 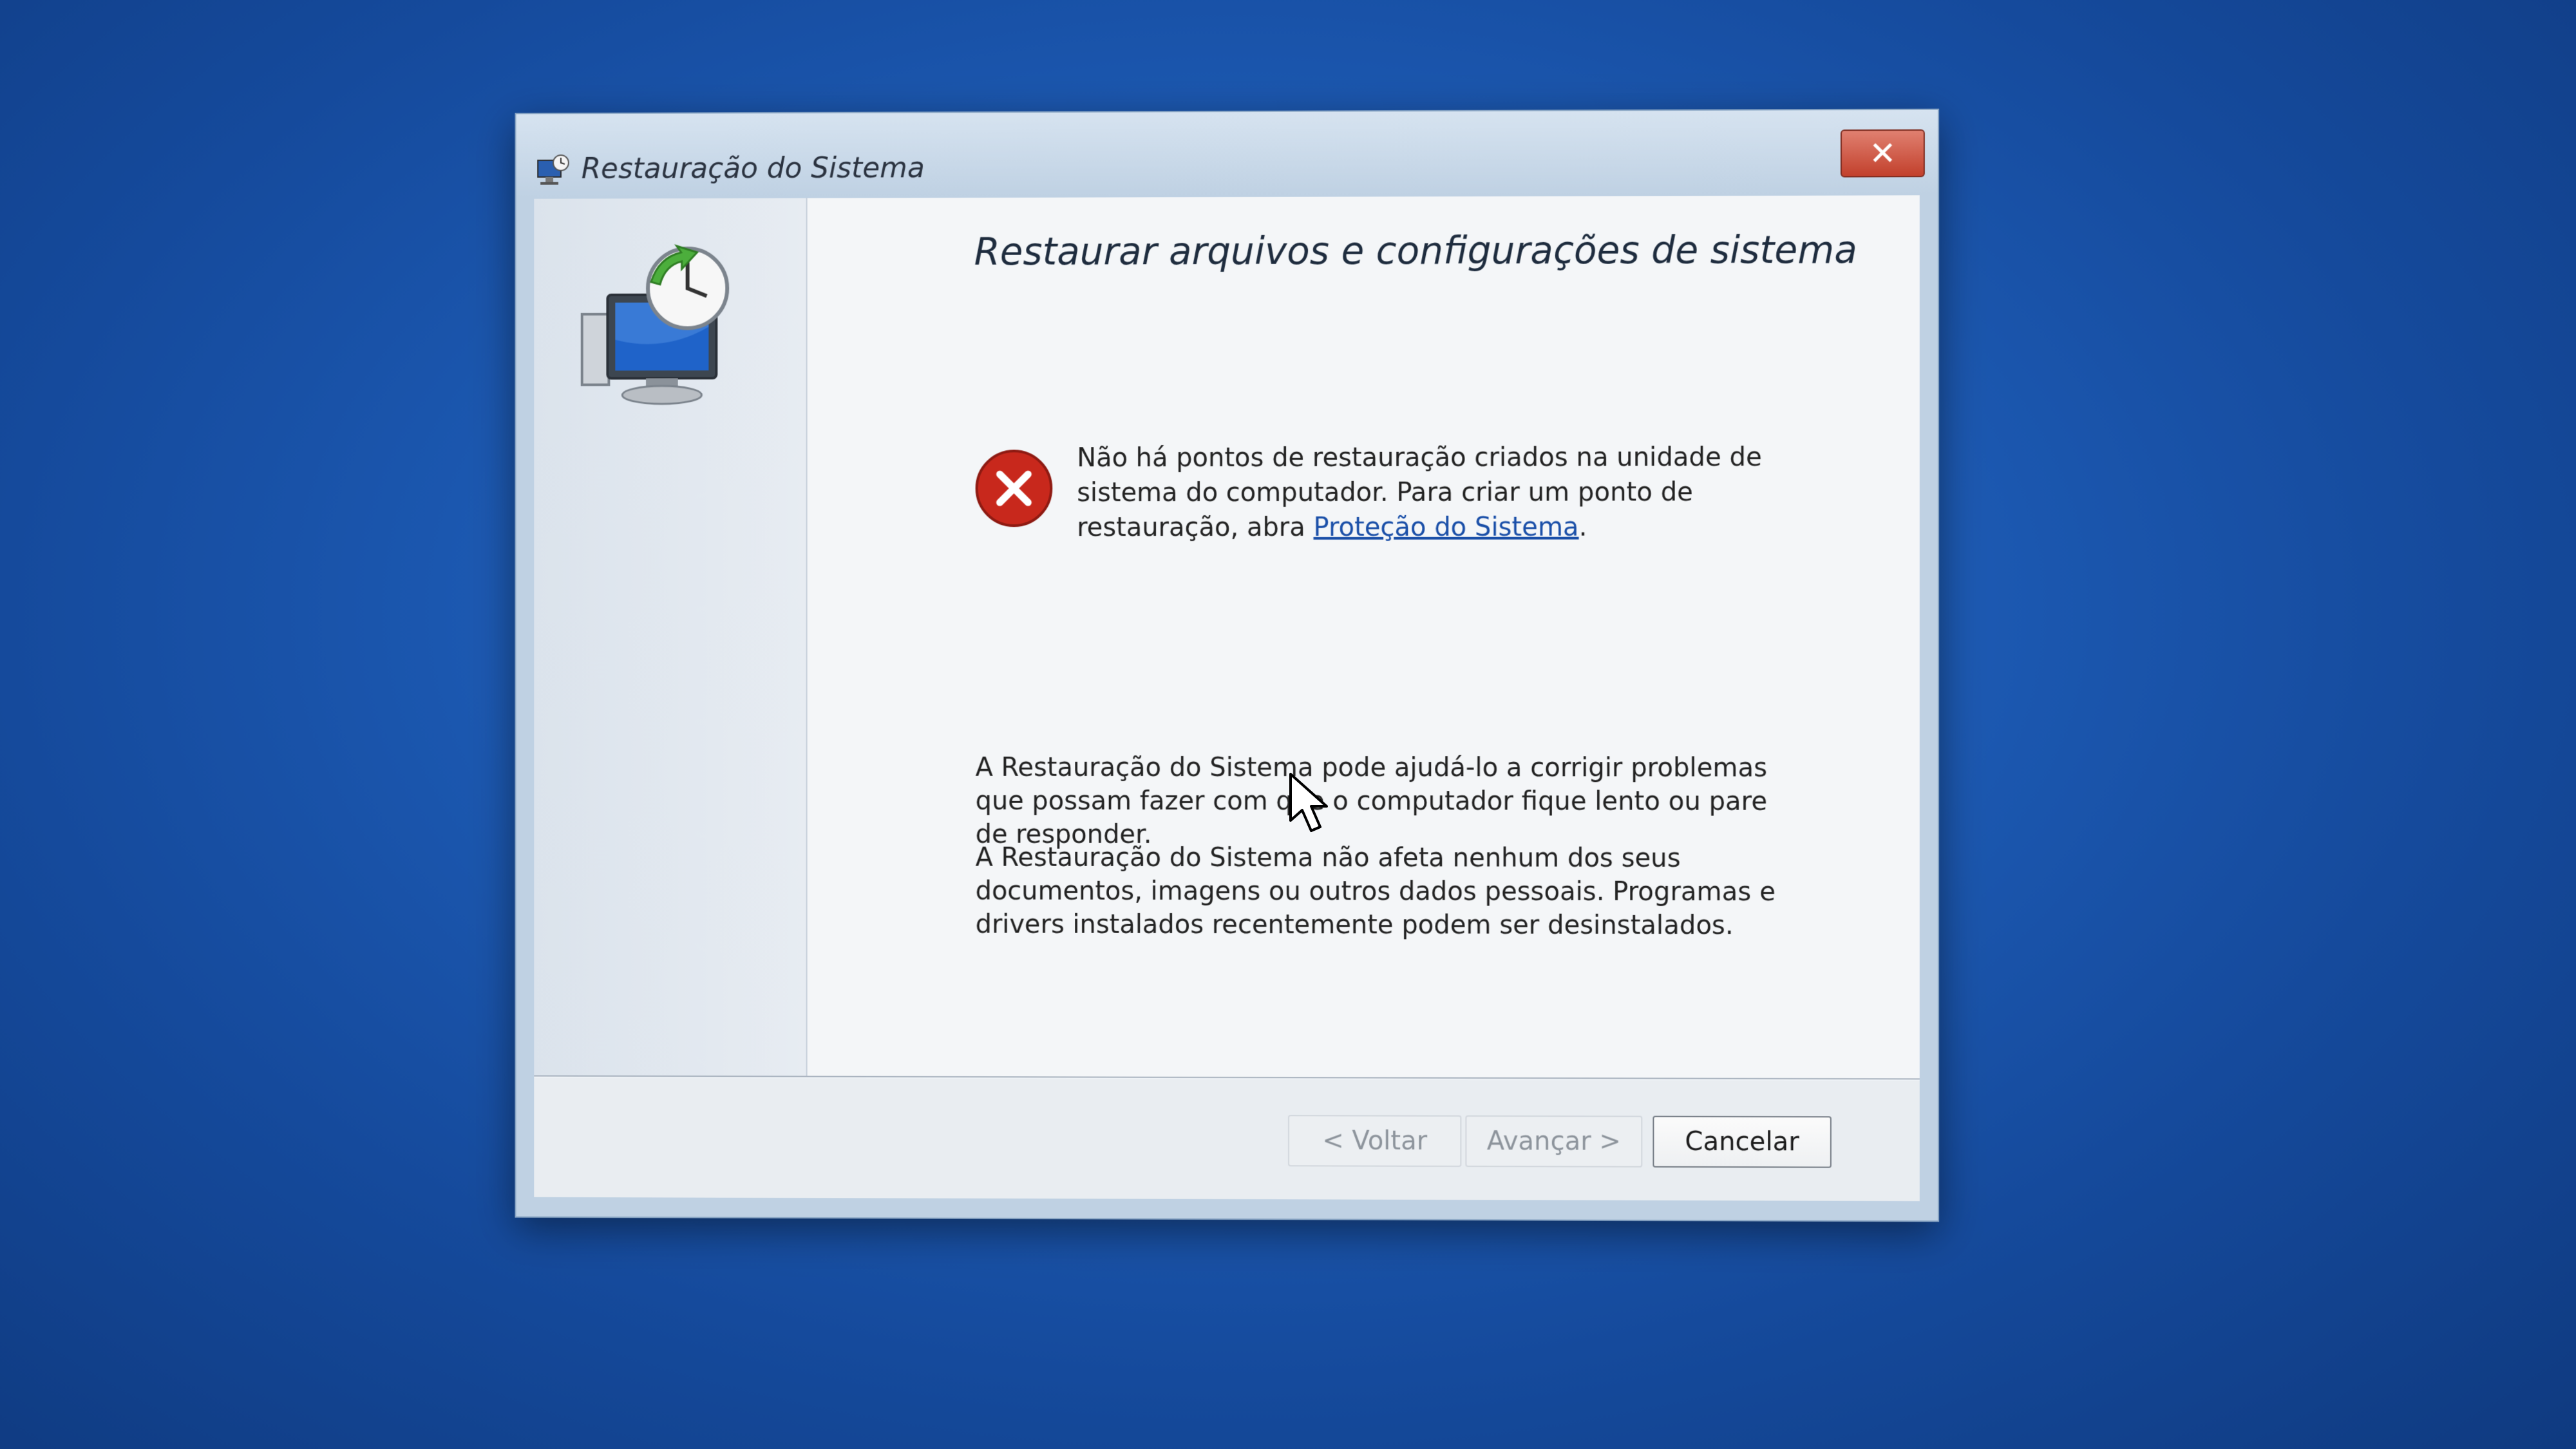 I want to click on cancel-button: Cancelar, so click(x=1742, y=1141).